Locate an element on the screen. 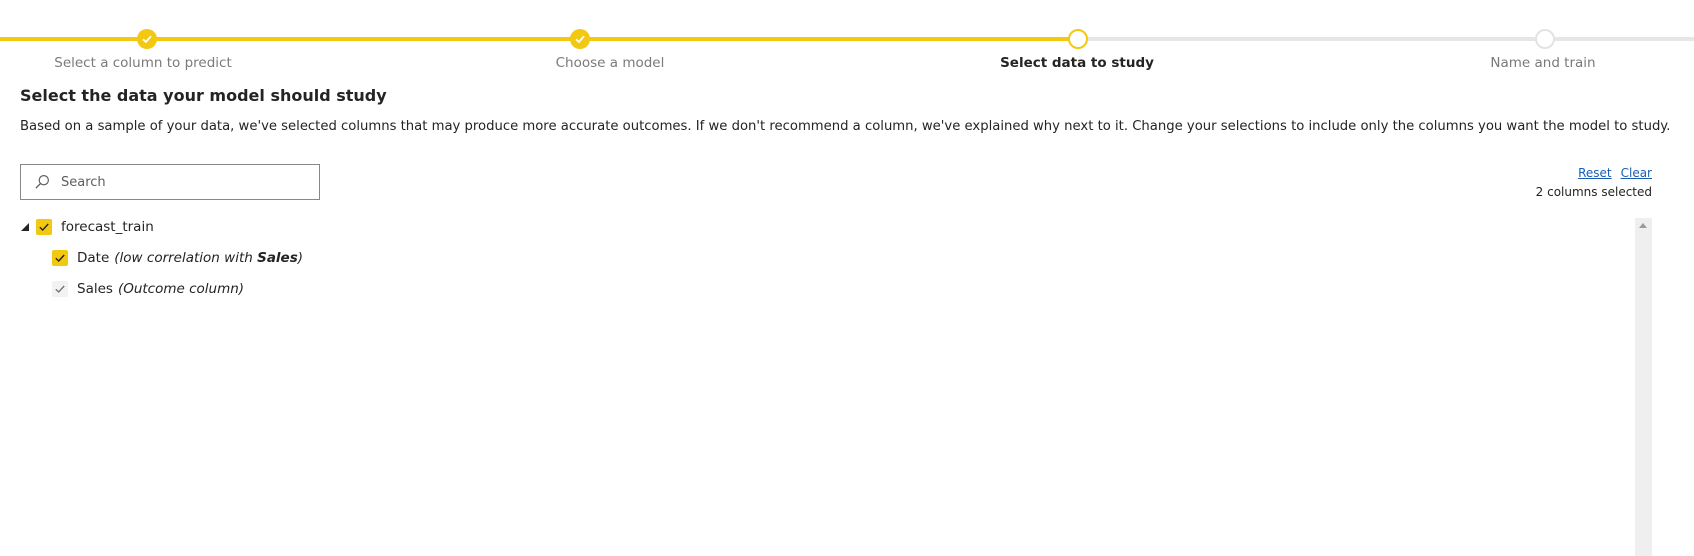 The image size is (1694, 556). step-label-name-train: Name and train is located at coordinates (1543, 63).